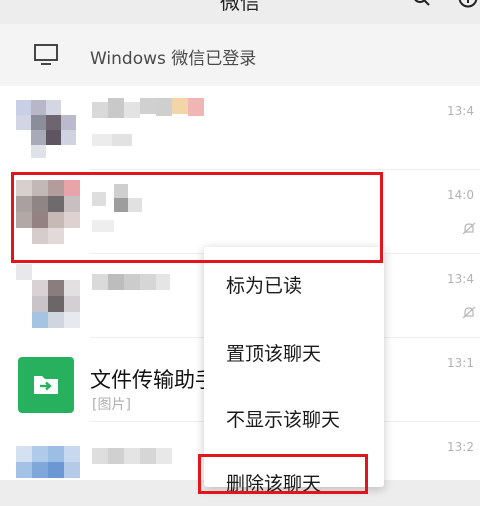 The height and width of the screenshot is (506, 480). What do you see at coordinates (46, 54) in the screenshot?
I see `monitor-icon` at bounding box center [46, 54].